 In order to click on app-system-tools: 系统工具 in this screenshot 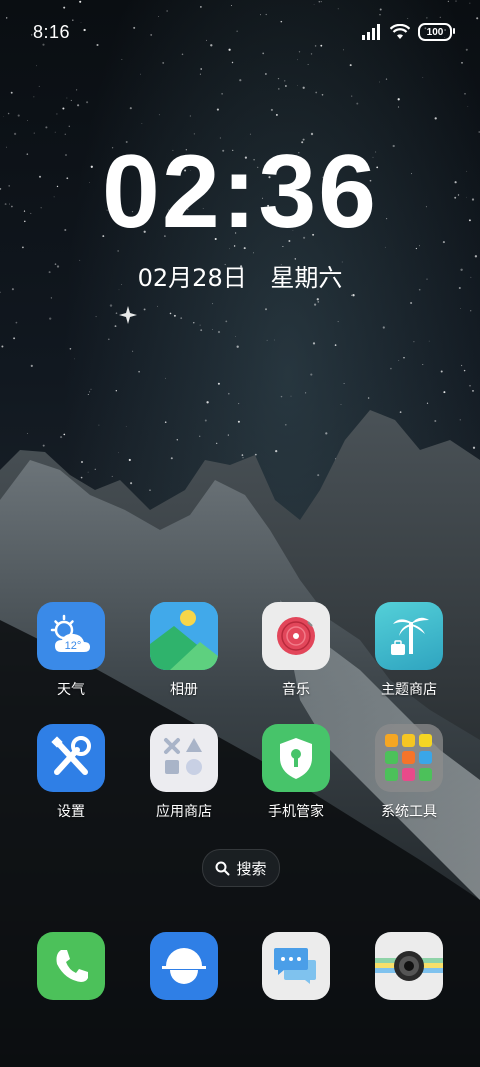, I will do `click(409, 772)`.